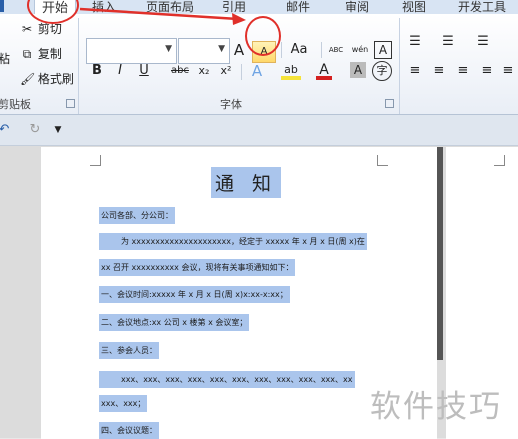 This screenshot has height=439, width=518. What do you see at coordinates (180, 71) in the screenshot?
I see `strikethrough-button: abc` at bounding box center [180, 71].